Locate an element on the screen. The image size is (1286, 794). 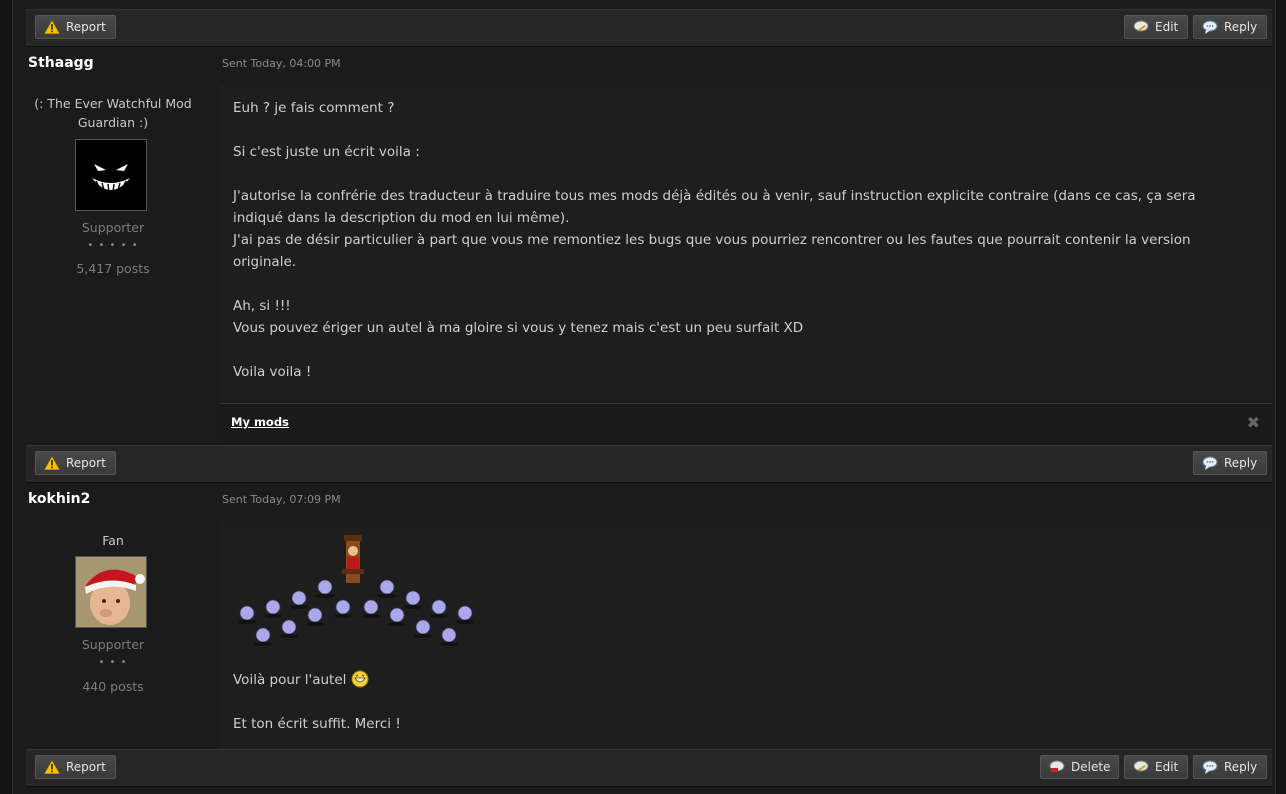
post-timestamp: Sent Today, 07:09 PM is located at coordinates (281, 499).